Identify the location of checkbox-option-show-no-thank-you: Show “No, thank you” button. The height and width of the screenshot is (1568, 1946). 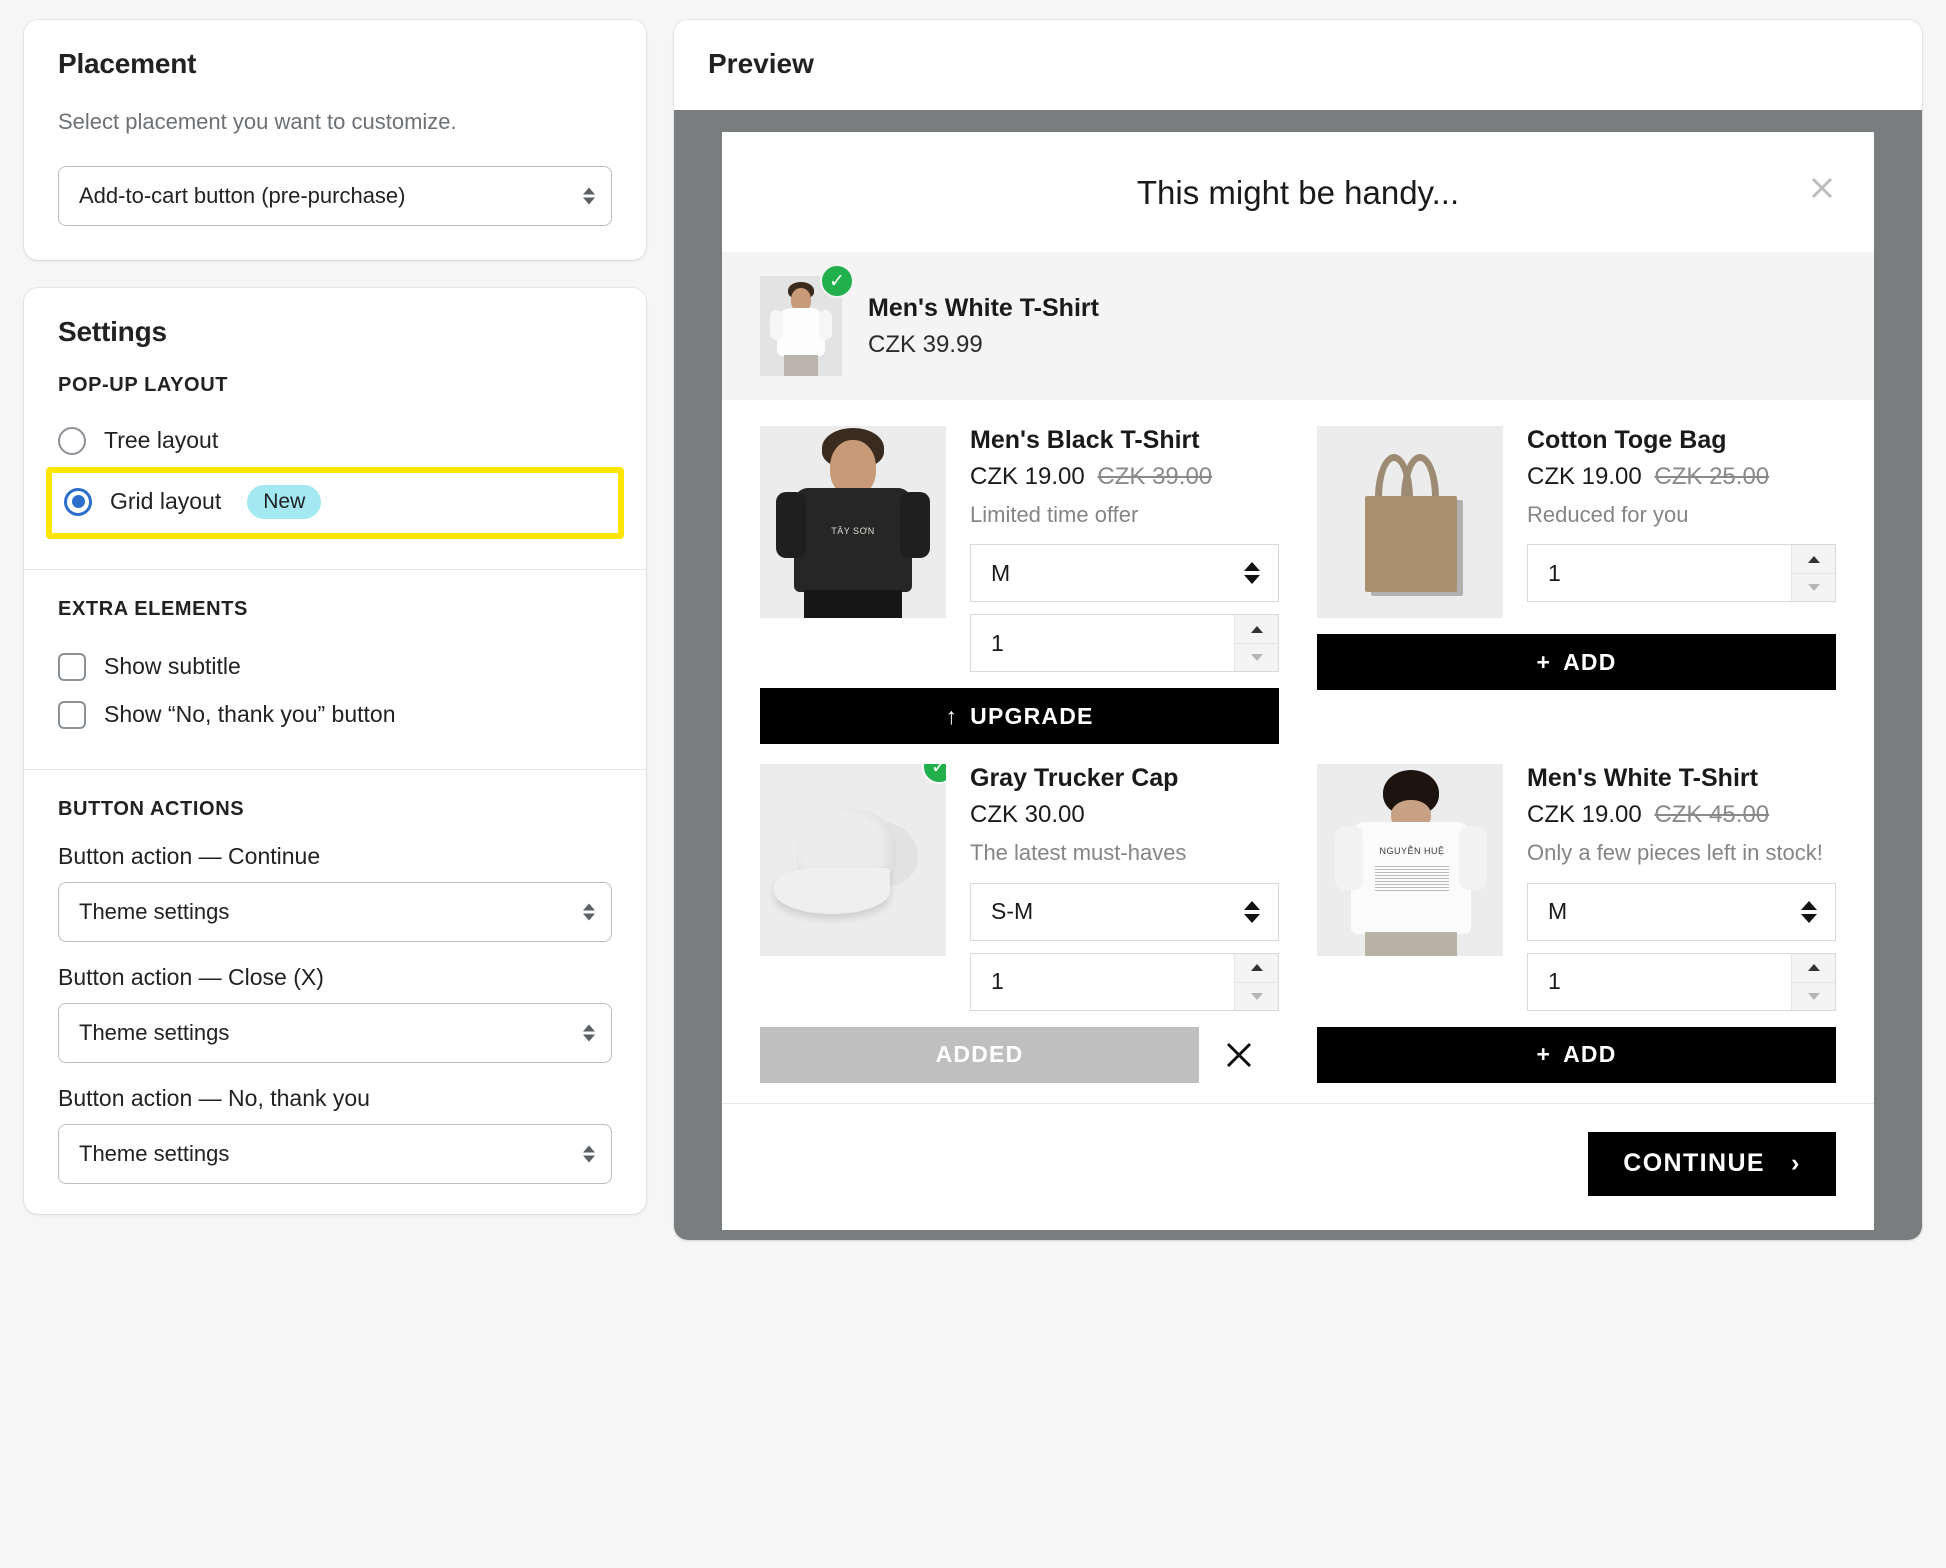
(335, 715).